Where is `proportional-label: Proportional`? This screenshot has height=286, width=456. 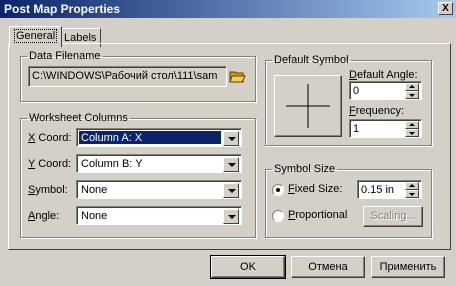
proportional-label: Proportional is located at coordinates (318, 215).